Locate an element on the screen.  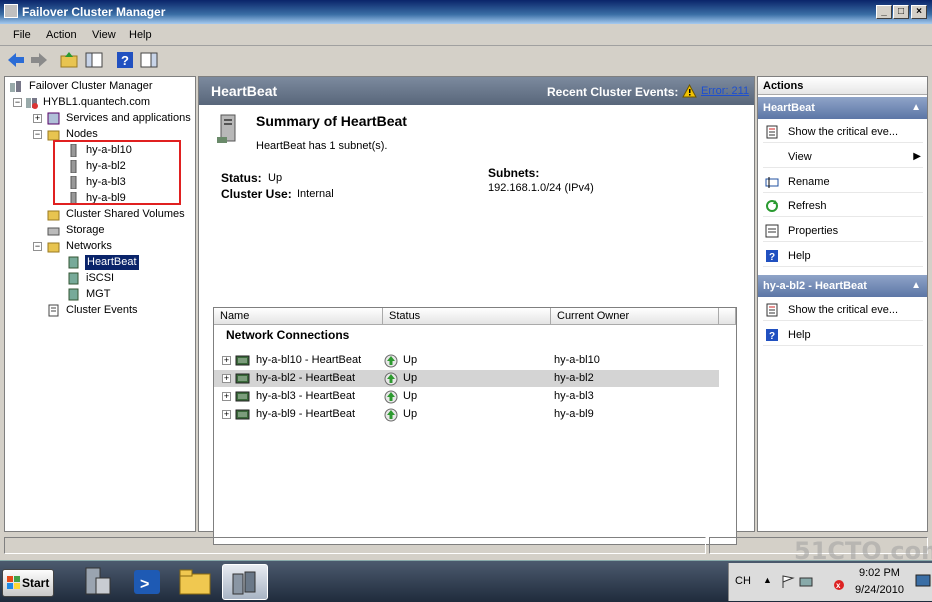
watermark: 51CTO.com is located at coordinates (863, 551).